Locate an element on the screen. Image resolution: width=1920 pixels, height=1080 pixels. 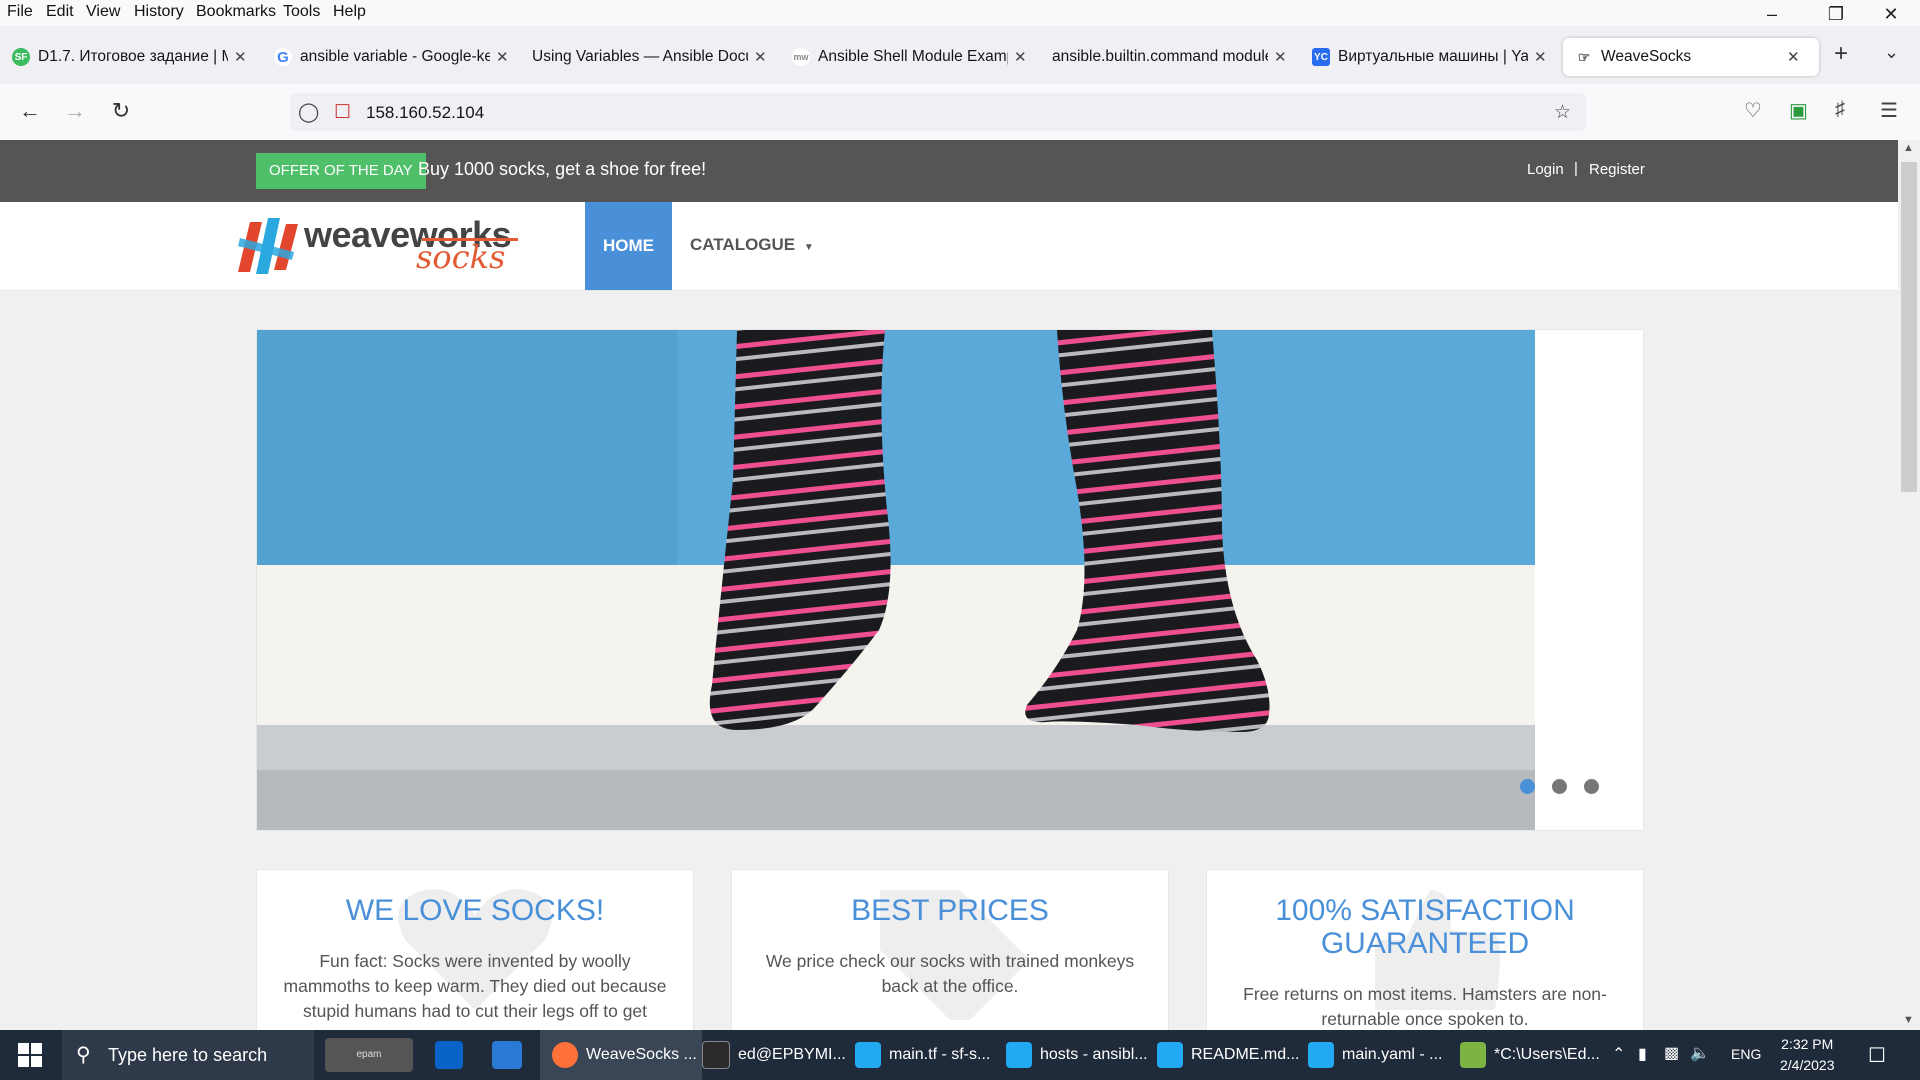
minimize-icon: – is located at coordinates (1772, 14).